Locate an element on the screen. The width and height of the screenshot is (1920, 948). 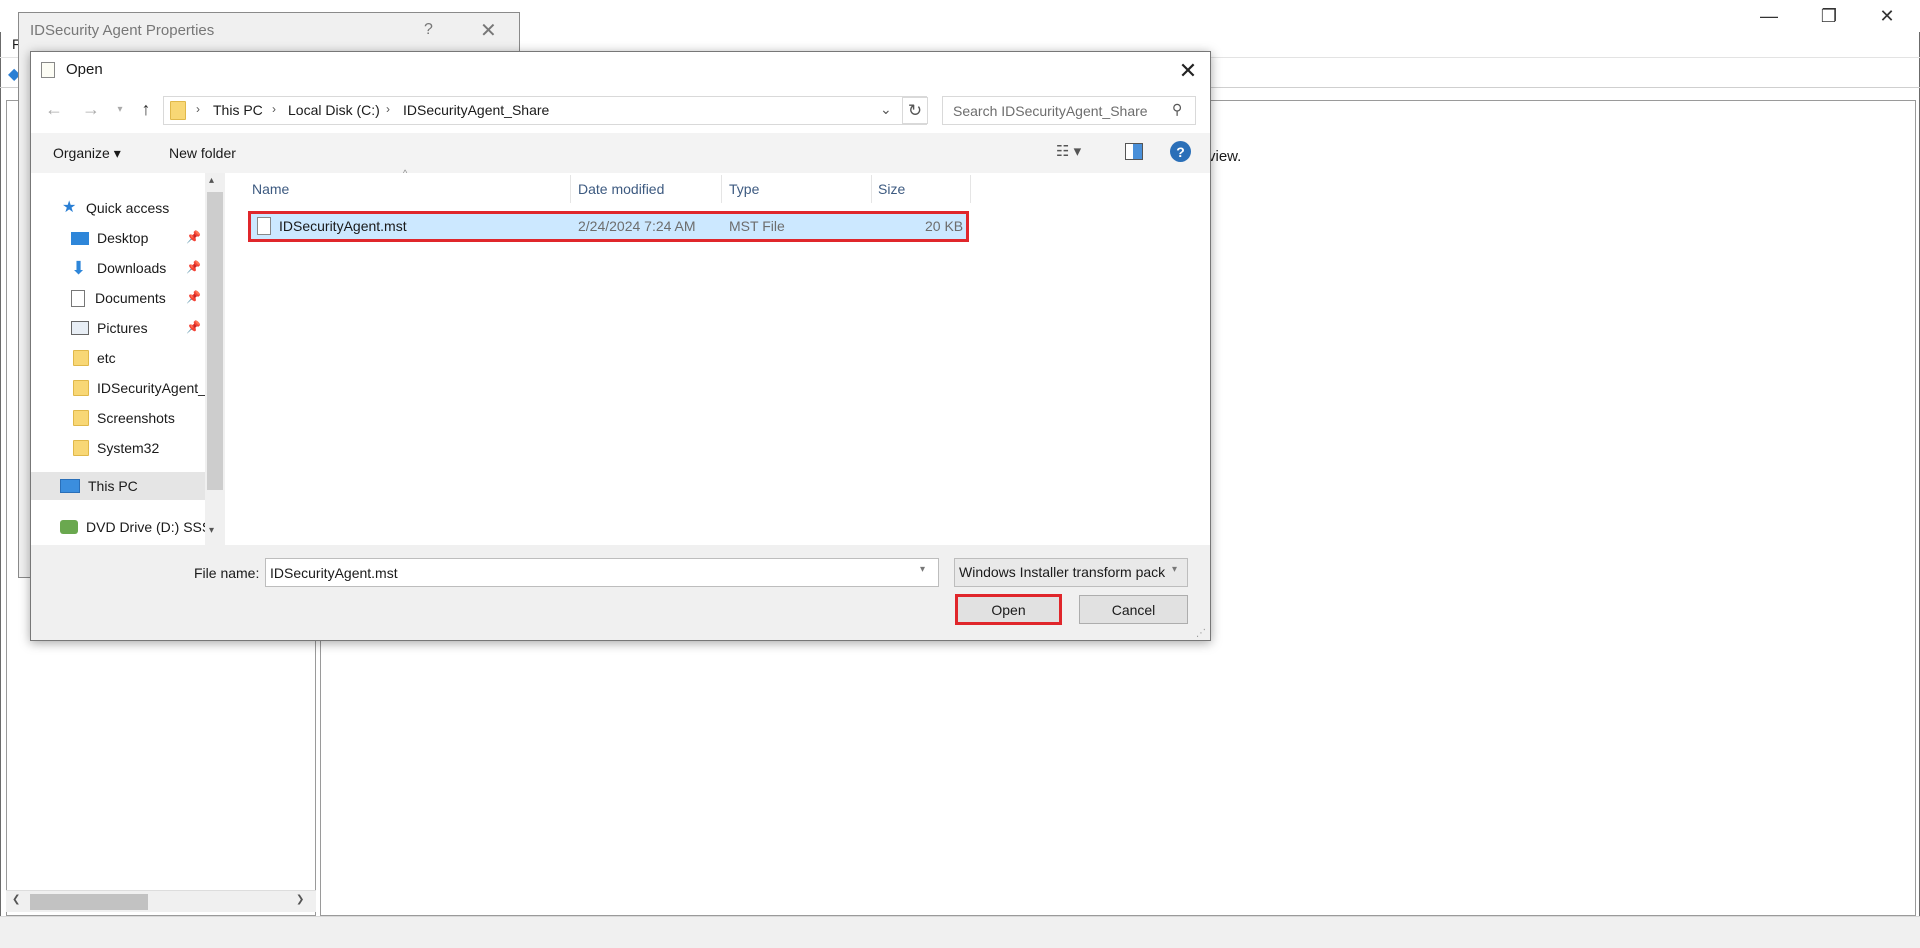
scroll-down-icon: ▾ is located at coordinates (211, 530).